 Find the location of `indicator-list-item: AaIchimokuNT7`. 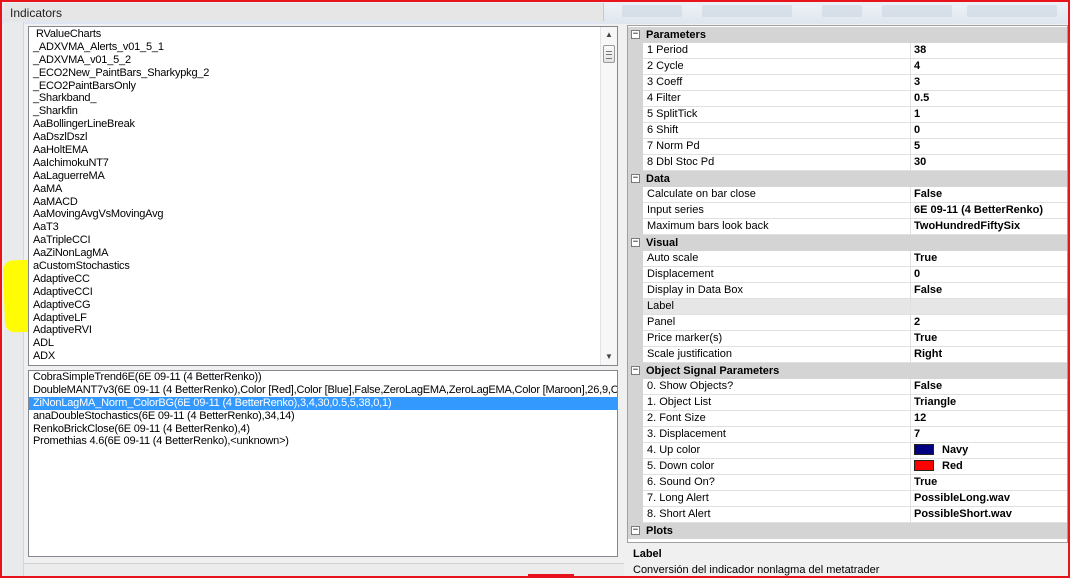

indicator-list-item: AaIchimokuNT7 is located at coordinates (314, 163).